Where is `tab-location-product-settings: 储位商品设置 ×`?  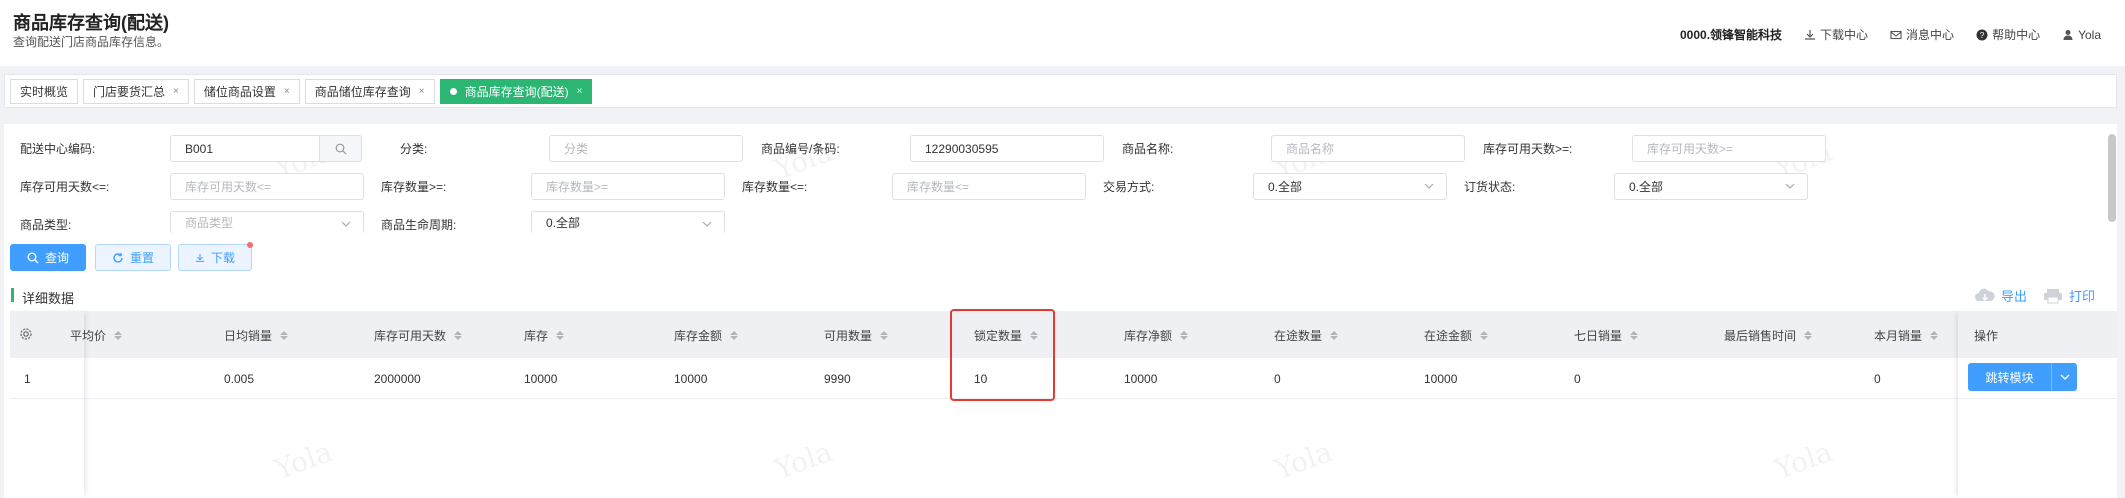
tab-location-product-settings: 储位商品设置 × is located at coordinates (246, 91).